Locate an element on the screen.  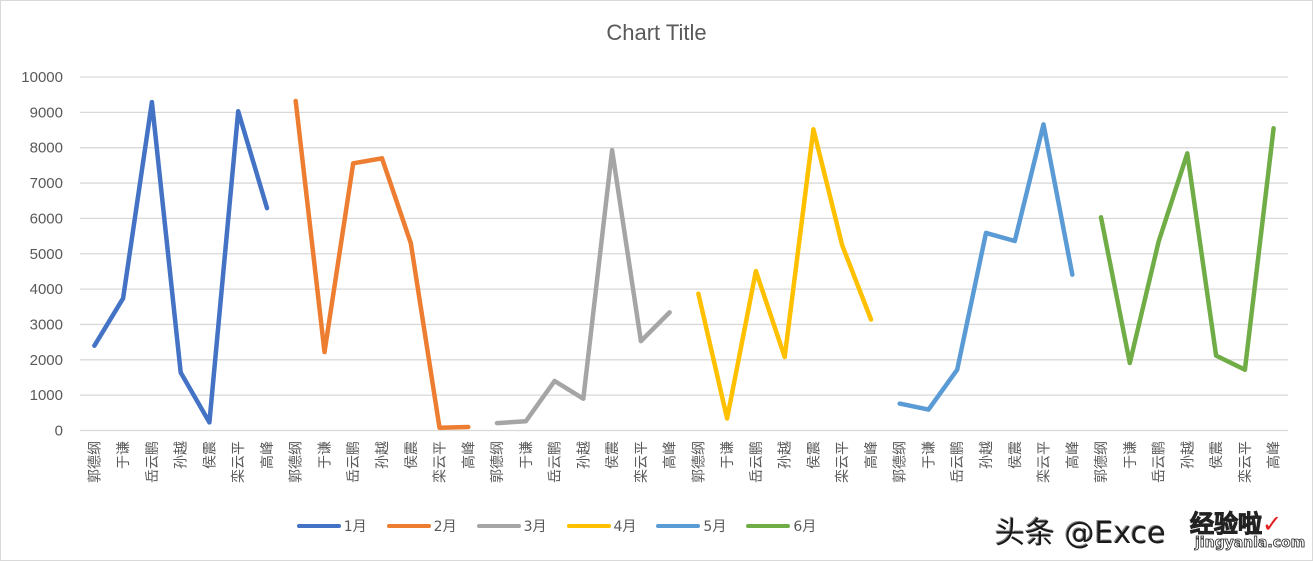
y-tick-label: 3000 is located at coordinates (46, 324).